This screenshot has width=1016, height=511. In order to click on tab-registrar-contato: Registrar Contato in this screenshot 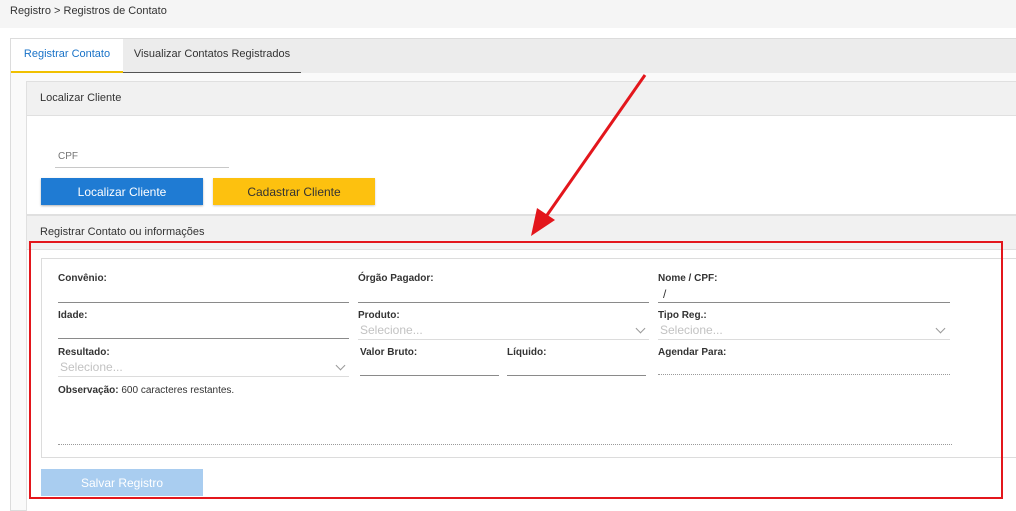, I will do `click(67, 56)`.